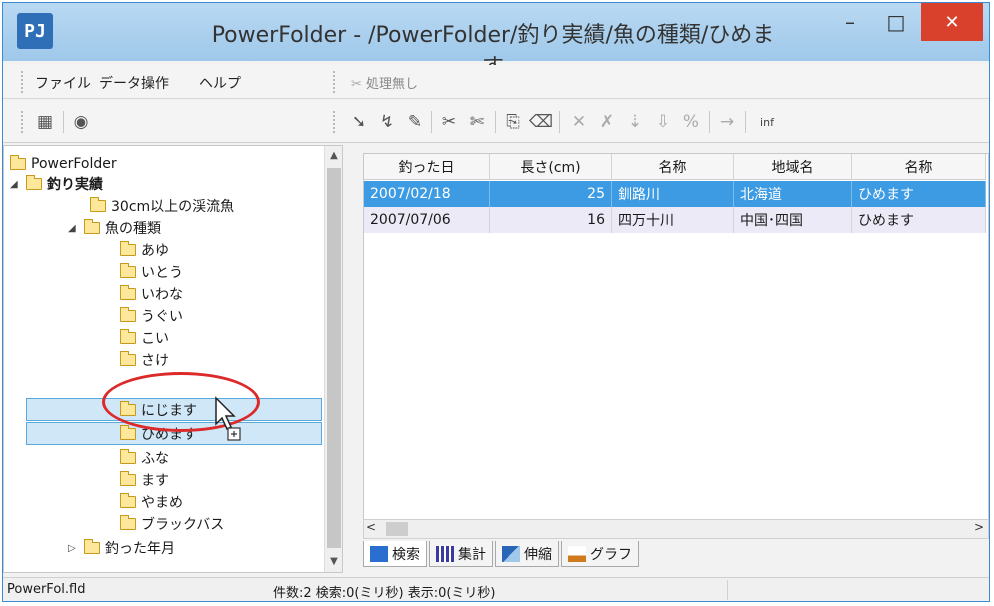 This screenshot has height=606, width=994. What do you see at coordinates (162, 273) in the screenshot?
I see `tree-item-label: いとう` at bounding box center [162, 273].